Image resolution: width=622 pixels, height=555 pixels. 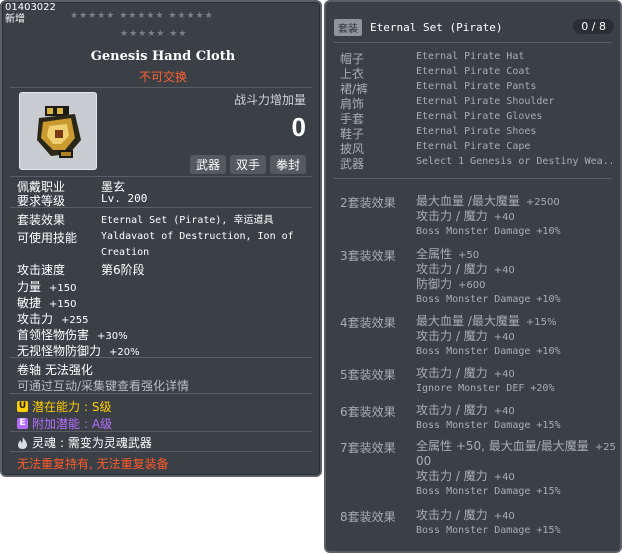 What do you see at coordinates (269, 100) in the screenshot?
I see `power-increase-label: 战斗力增加量` at bounding box center [269, 100].